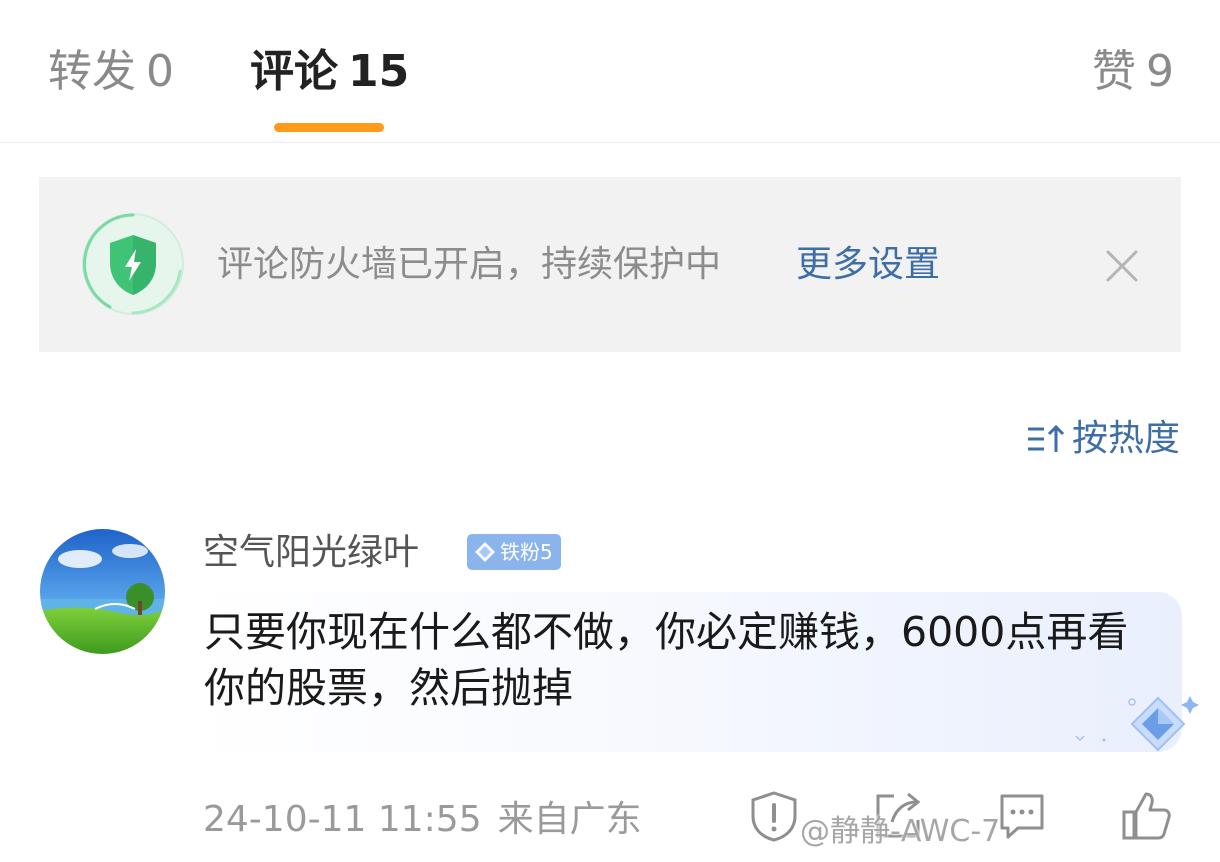 This screenshot has height=862, width=1220. I want to click on comment-meta: 24-10-11 11:55 来自广东, so click(422, 820).